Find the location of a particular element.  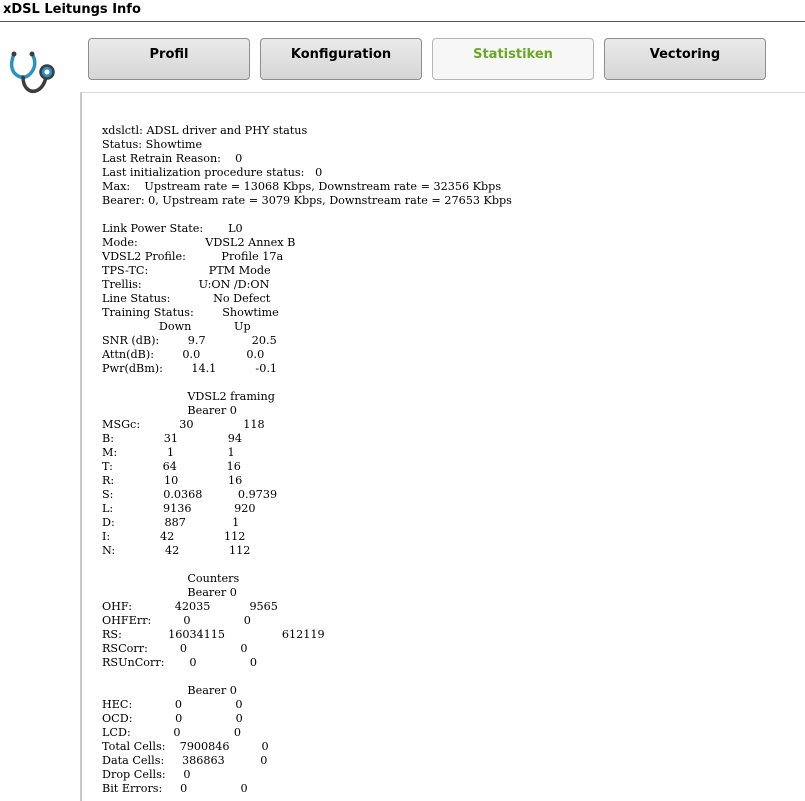

tab-profil: Profil is located at coordinates (169, 59).